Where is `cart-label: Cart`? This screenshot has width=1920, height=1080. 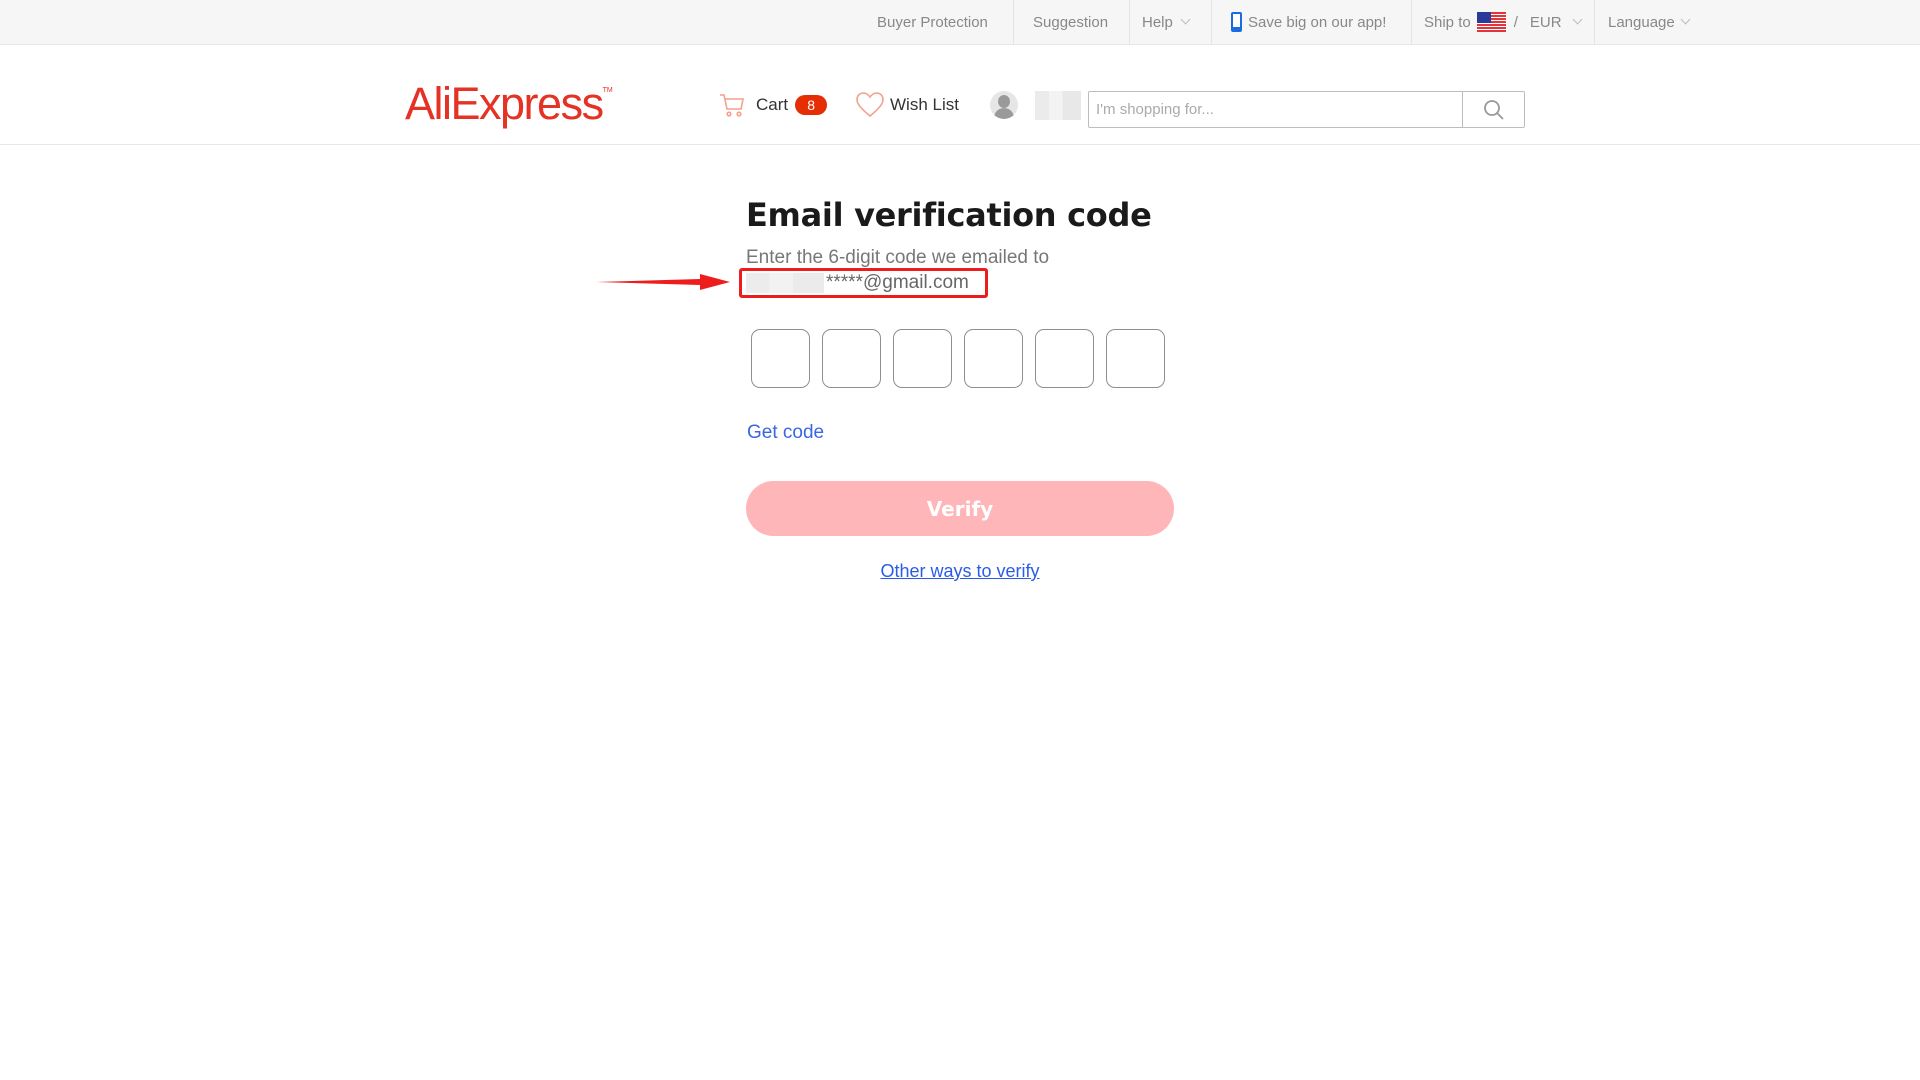 cart-label: Cart is located at coordinates (772, 104).